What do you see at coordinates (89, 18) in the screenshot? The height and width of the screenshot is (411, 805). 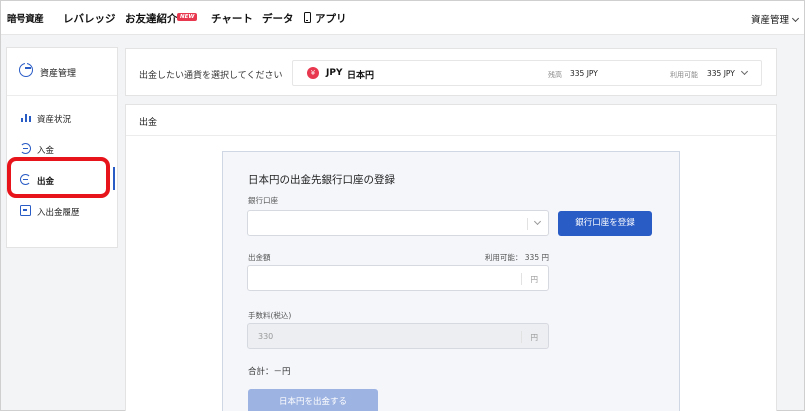 I see `nav-leverage: レバレッジ` at bounding box center [89, 18].